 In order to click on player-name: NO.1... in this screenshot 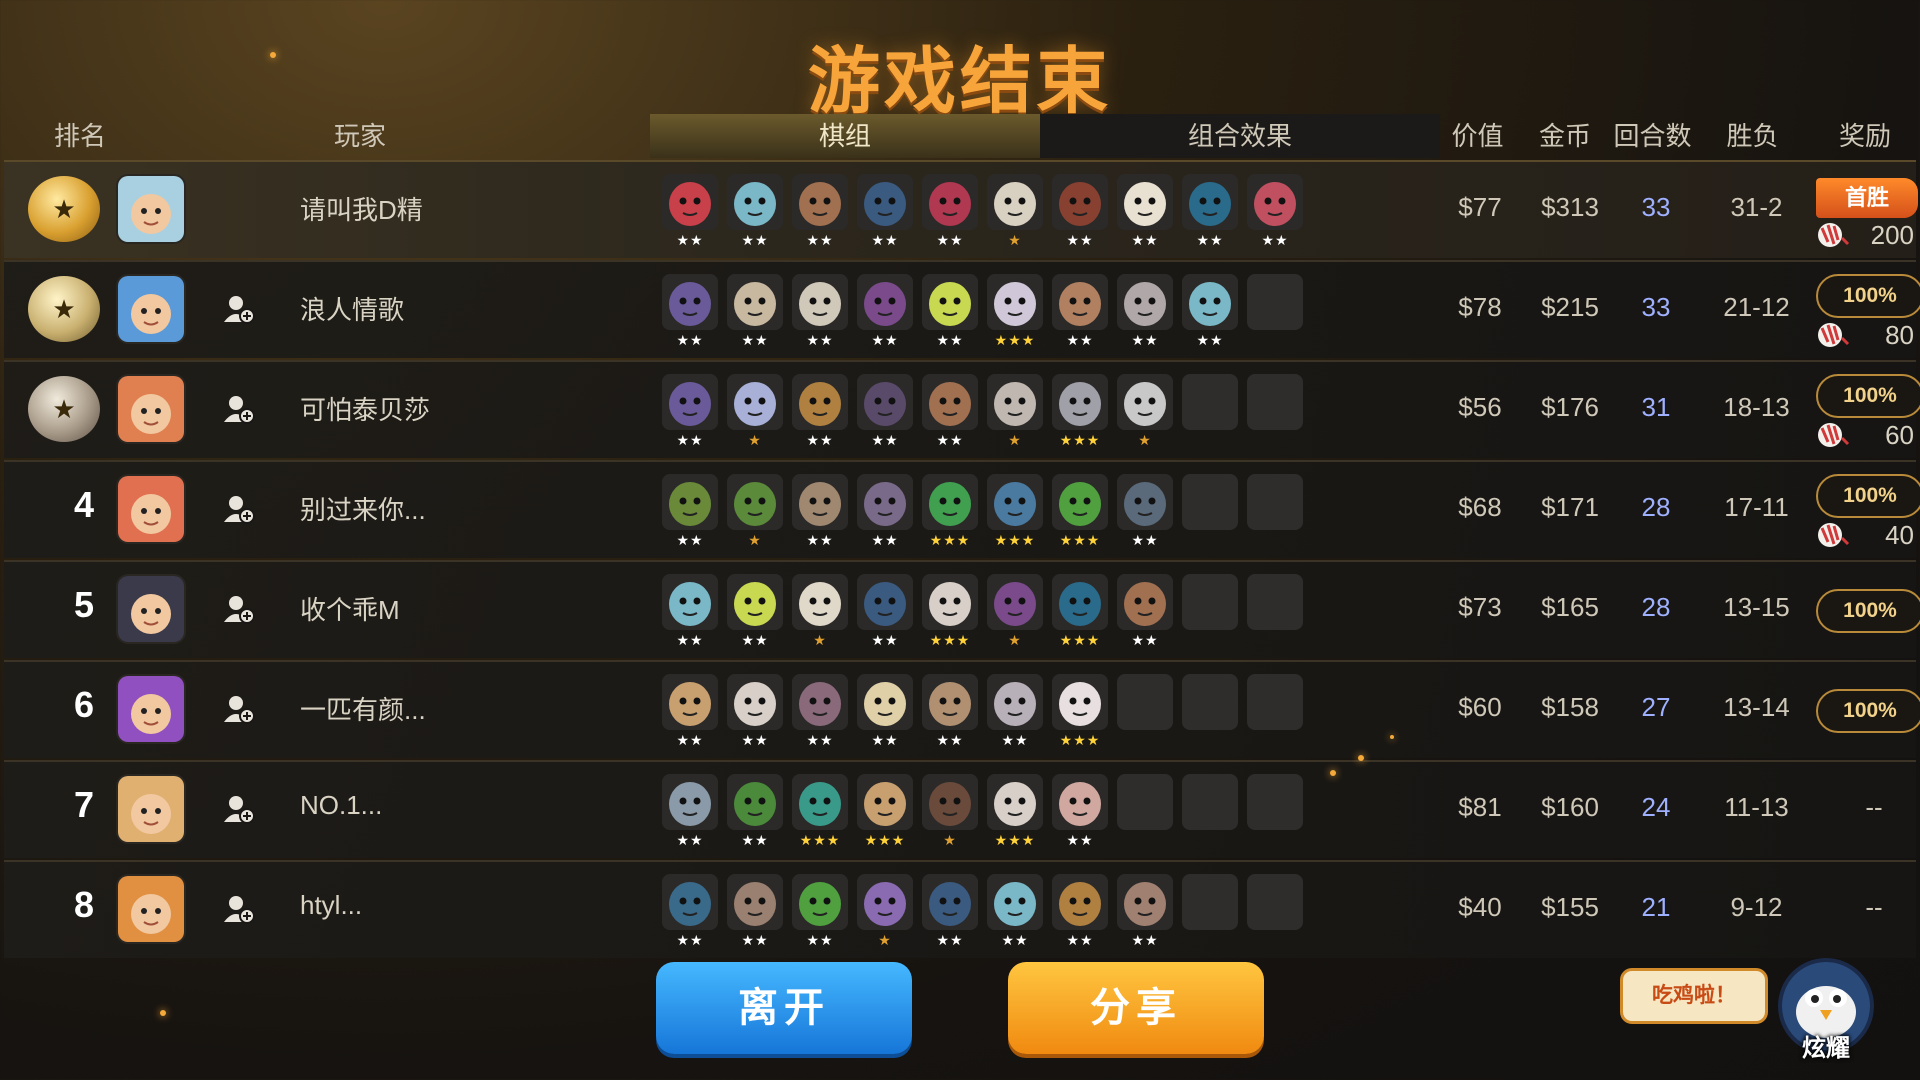, I will do `click(341, 805)`.